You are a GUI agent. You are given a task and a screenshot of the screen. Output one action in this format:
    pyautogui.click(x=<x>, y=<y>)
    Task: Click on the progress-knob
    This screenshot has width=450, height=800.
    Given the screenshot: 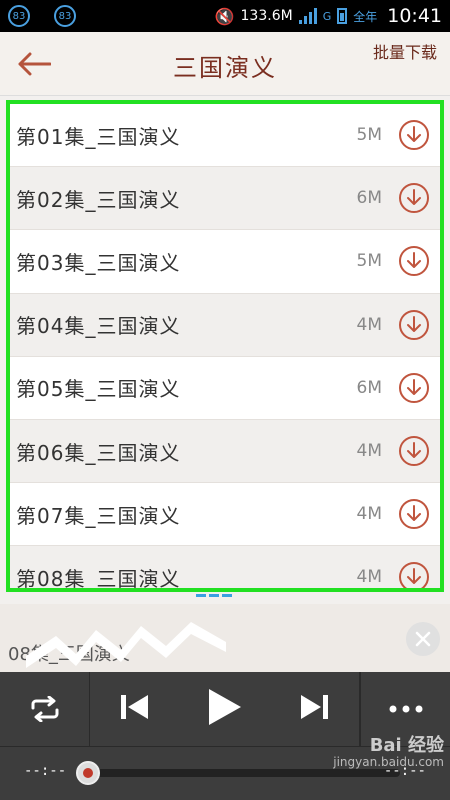 What is the action you would take?
    pyautogui.click(x=88, y=773)
    